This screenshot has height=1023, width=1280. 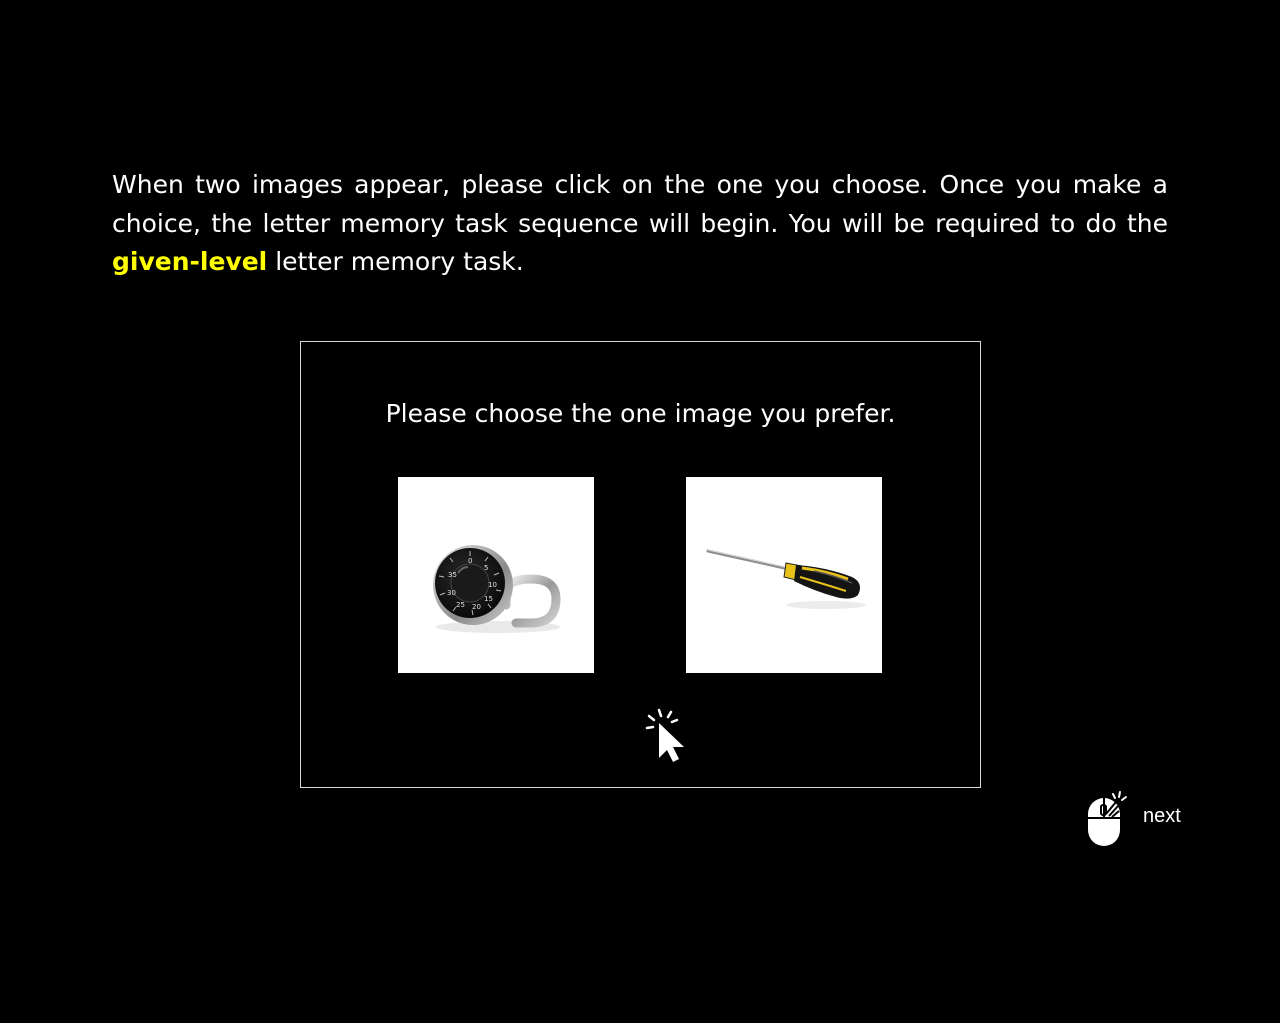 What do you see at coordinates (786, 579) in the screenshot?
I see `screwdriver-icon` at bounding box center [786, 579].